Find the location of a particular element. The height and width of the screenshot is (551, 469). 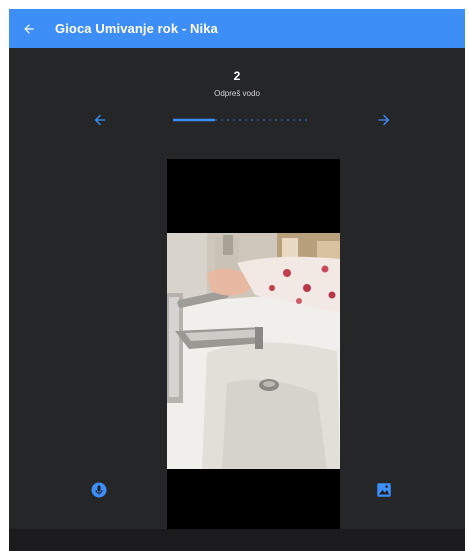

microphone-icon is located at coordinates (99, 490).